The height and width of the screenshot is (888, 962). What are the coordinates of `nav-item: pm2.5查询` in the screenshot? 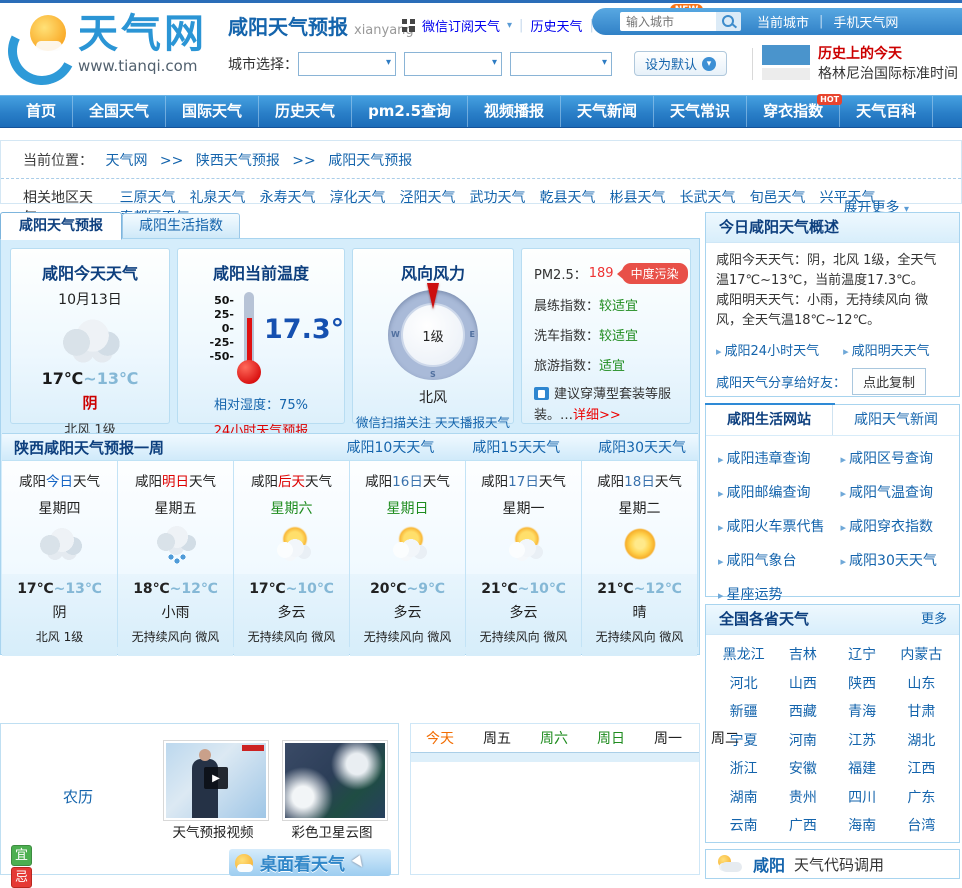 It's located at (410, 111).